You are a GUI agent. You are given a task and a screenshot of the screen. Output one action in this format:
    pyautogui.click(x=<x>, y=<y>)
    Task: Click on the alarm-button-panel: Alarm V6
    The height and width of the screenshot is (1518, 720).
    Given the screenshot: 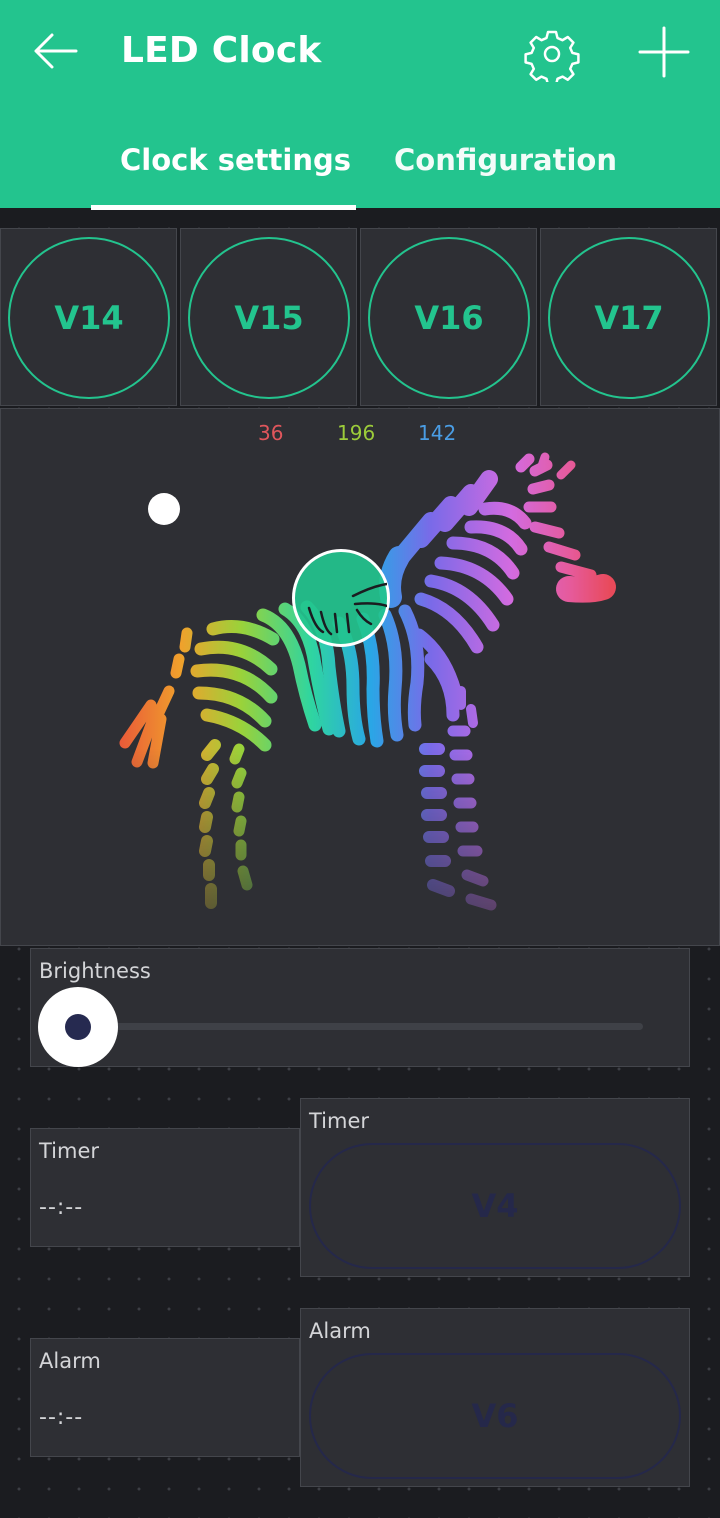 What is the action you would take?
    pyautogui.click(x=495, y=1397)
    